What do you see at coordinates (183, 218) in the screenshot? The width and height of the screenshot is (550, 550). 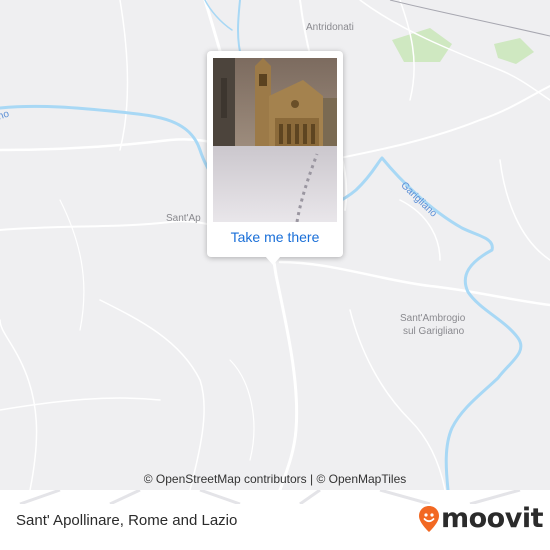 I see `place-label: Sant'Ap` at bounding box center [183, 218].